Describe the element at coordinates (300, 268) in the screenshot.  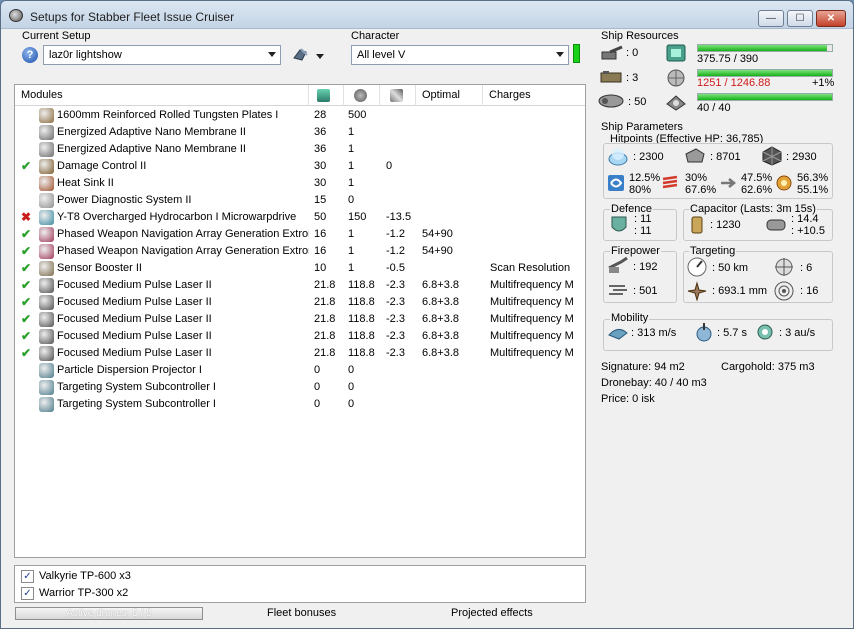
I see `module-row: ✔ Sensor Booster II 10 1 -0.5 Scan Resolution` at that location.